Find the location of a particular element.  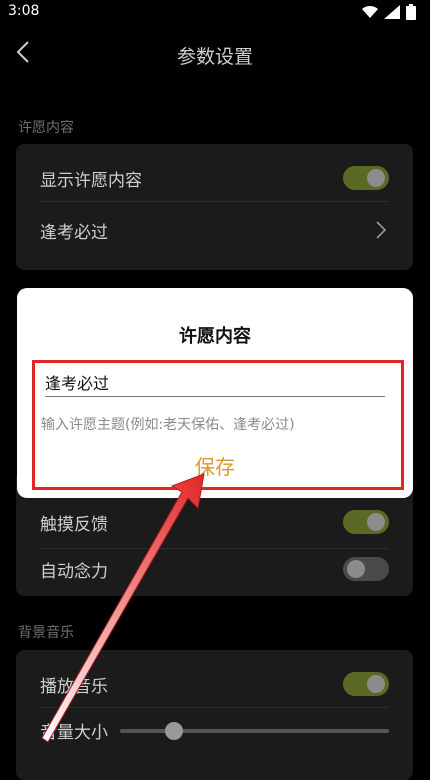

row-auto-power: 自动念力 is located at coordinates (214, 569).